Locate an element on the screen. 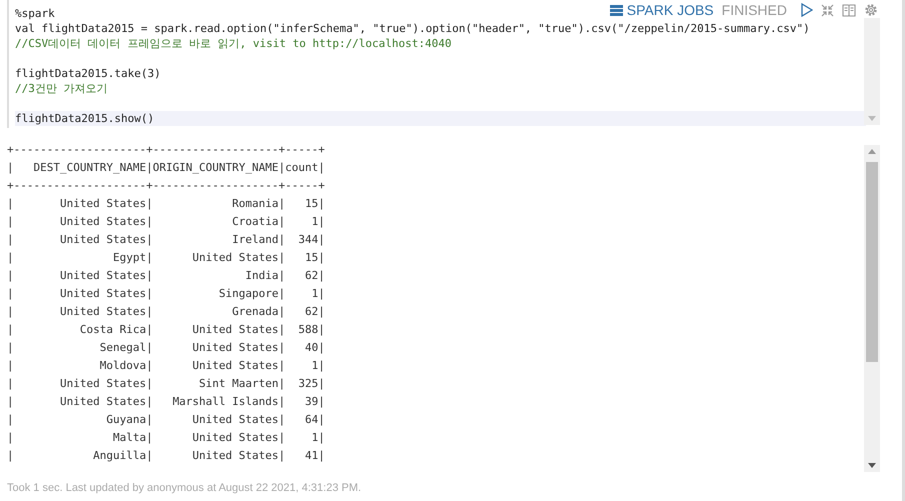 This screenshot has height=501, width=905. output-line: | Moldova| United States| 1| is located at coordinates (166, 366).